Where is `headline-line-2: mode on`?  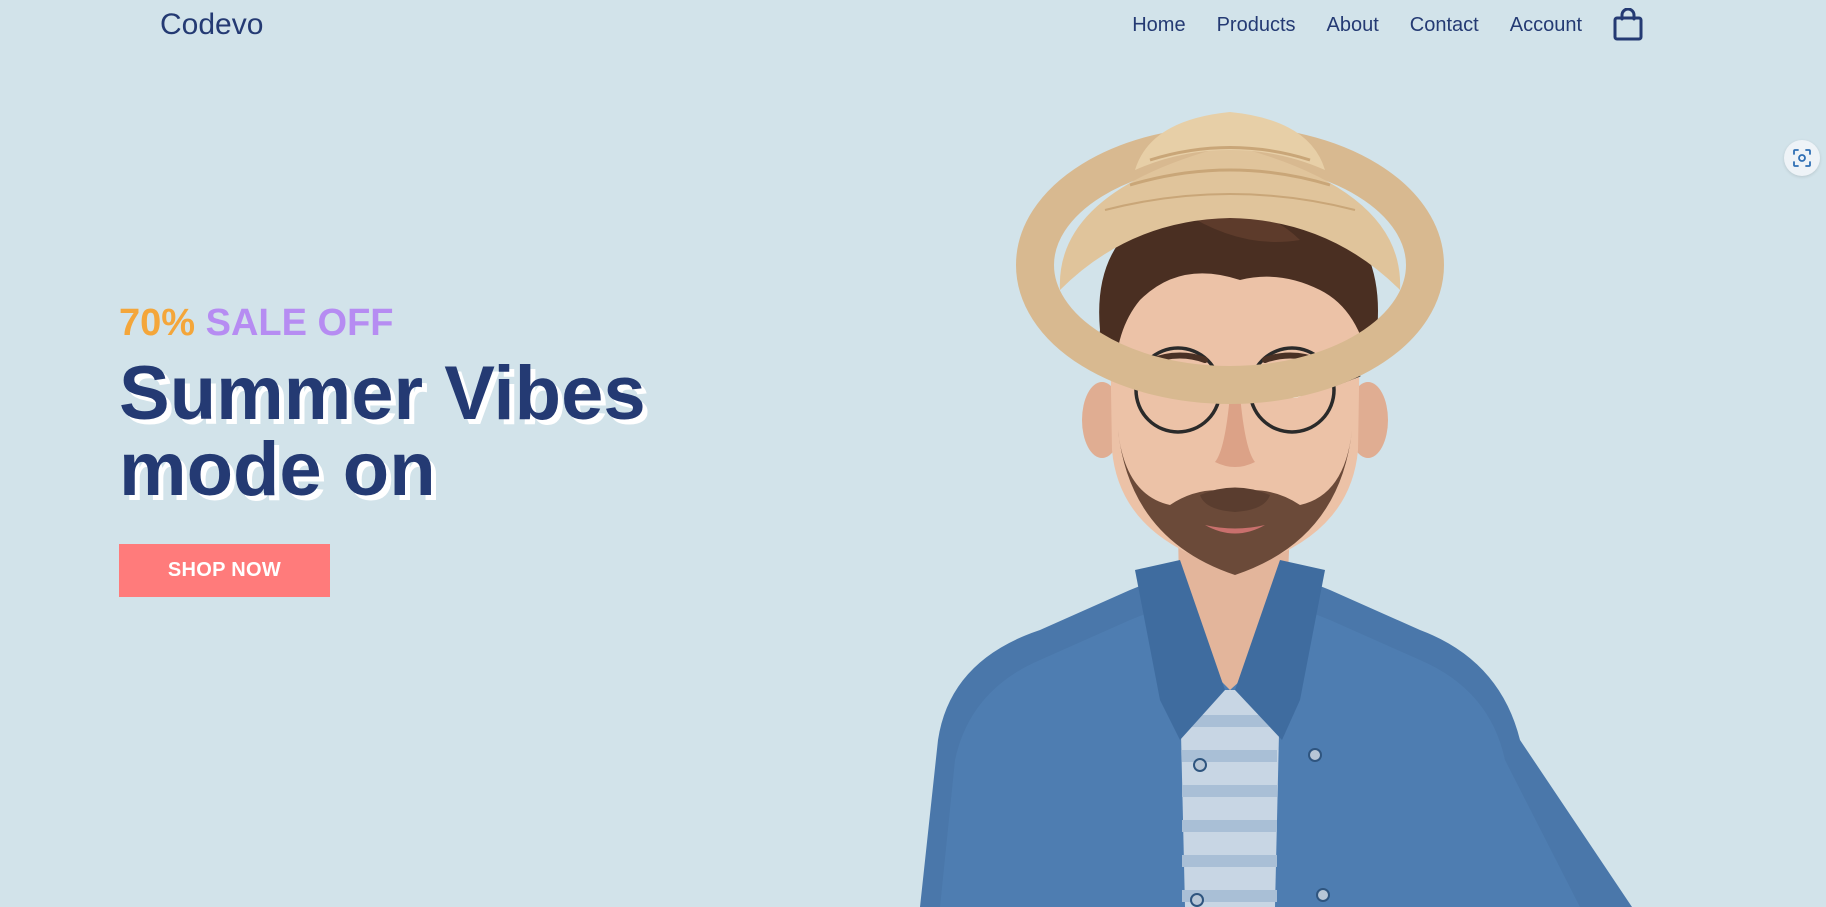
headline-line-2: mode on is located at coordinates (277, 469).